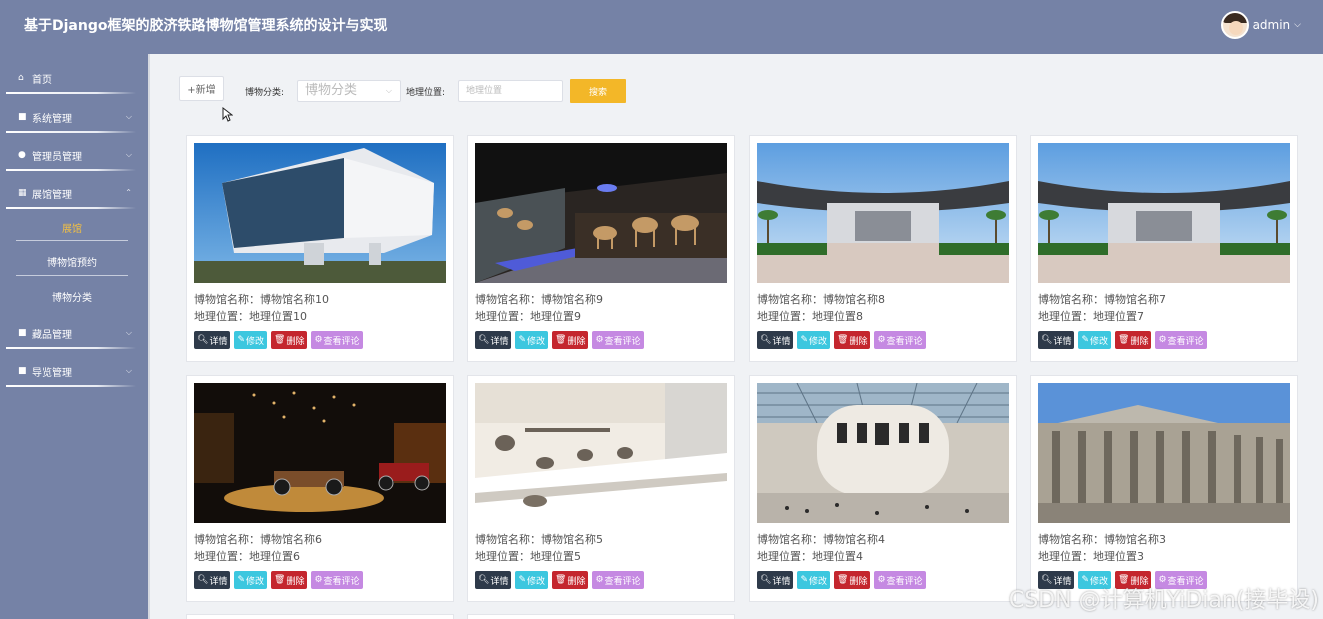  What do you see at coordinates (1260, 25) in the screenshot?
I see `user-menu: admin ⌵` at bounding box center [1260, 25].